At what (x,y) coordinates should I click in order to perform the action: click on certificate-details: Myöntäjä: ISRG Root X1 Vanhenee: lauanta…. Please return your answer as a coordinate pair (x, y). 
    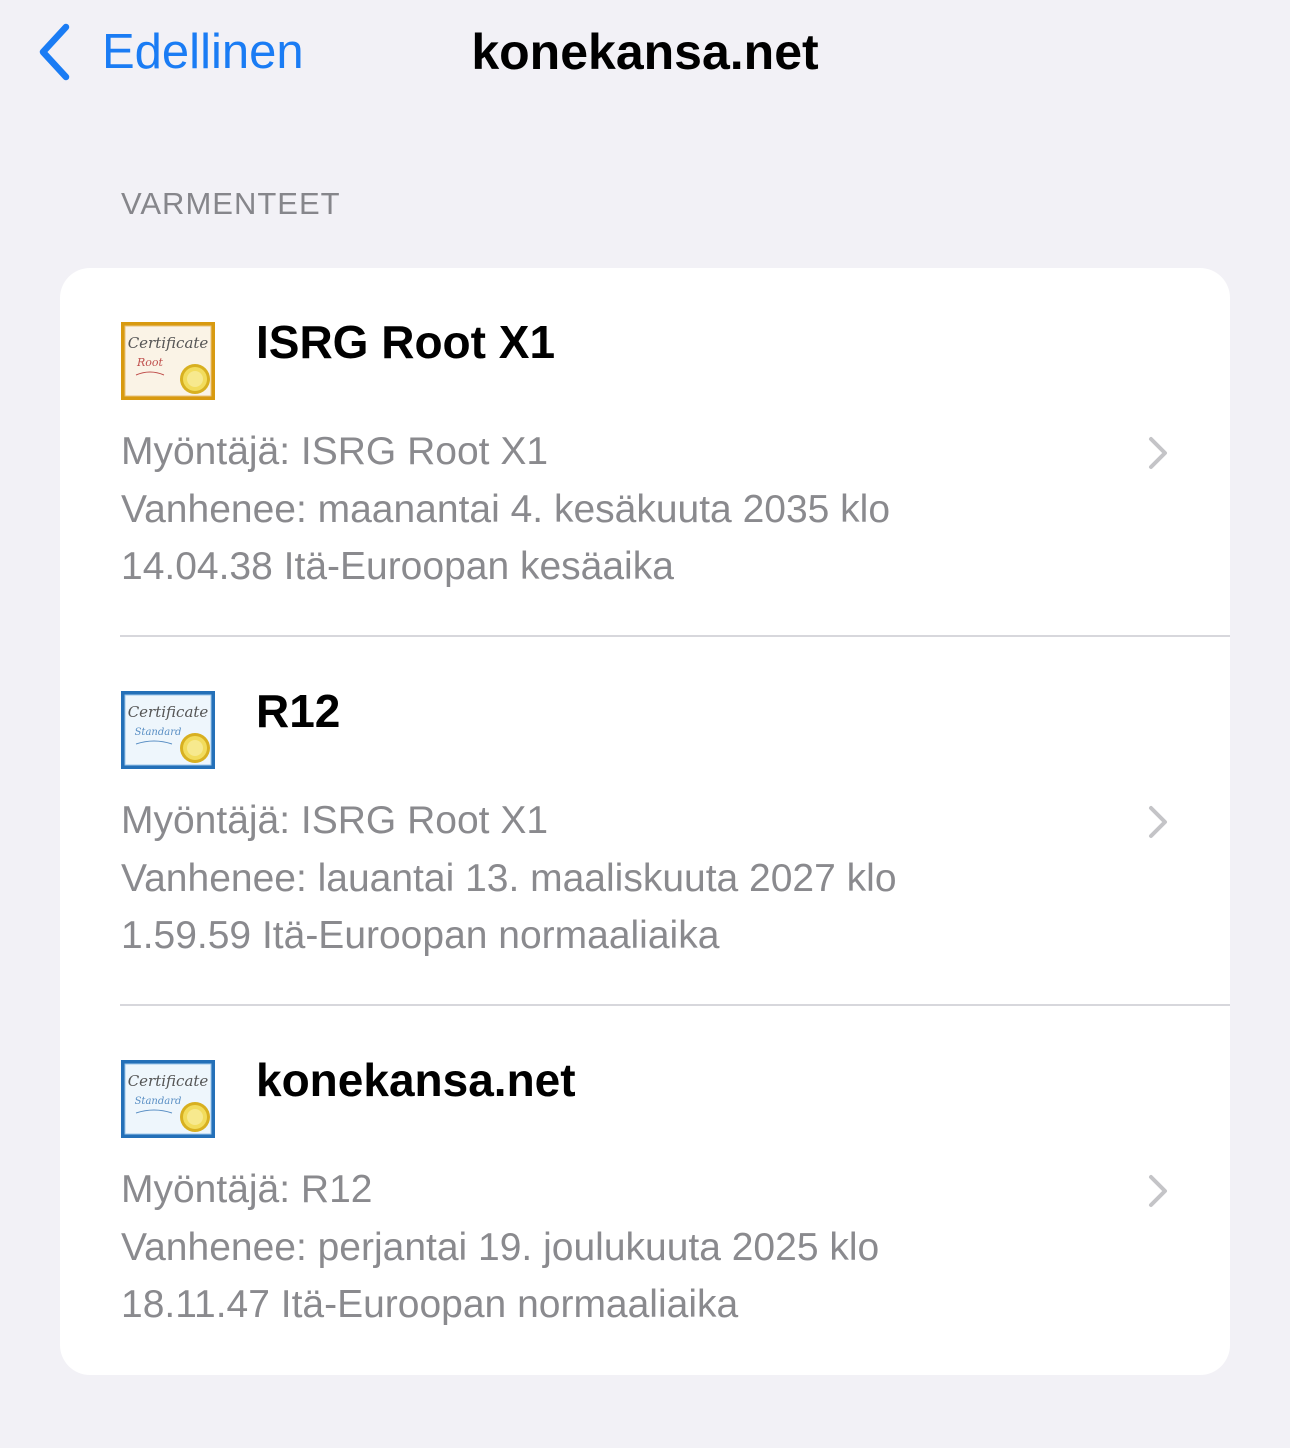
    Looking at the image, I should click on (621, 878).